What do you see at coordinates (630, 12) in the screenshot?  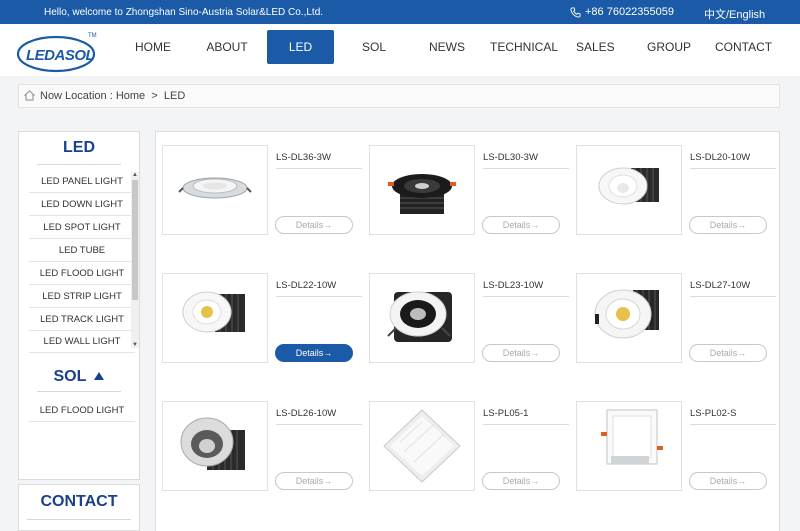 I see `phone-text: +86 76022355059` at bounding box center [630, 12].